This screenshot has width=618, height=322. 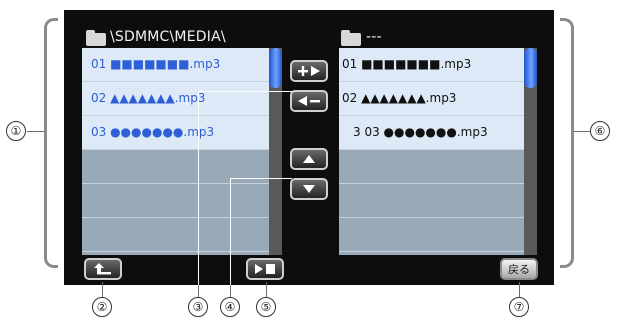 What do you see at coordinates (168, 37) in the screenshot?
I see `left-path-label: \SDMMC\MEDIA\` at bounding box center [168, 37].